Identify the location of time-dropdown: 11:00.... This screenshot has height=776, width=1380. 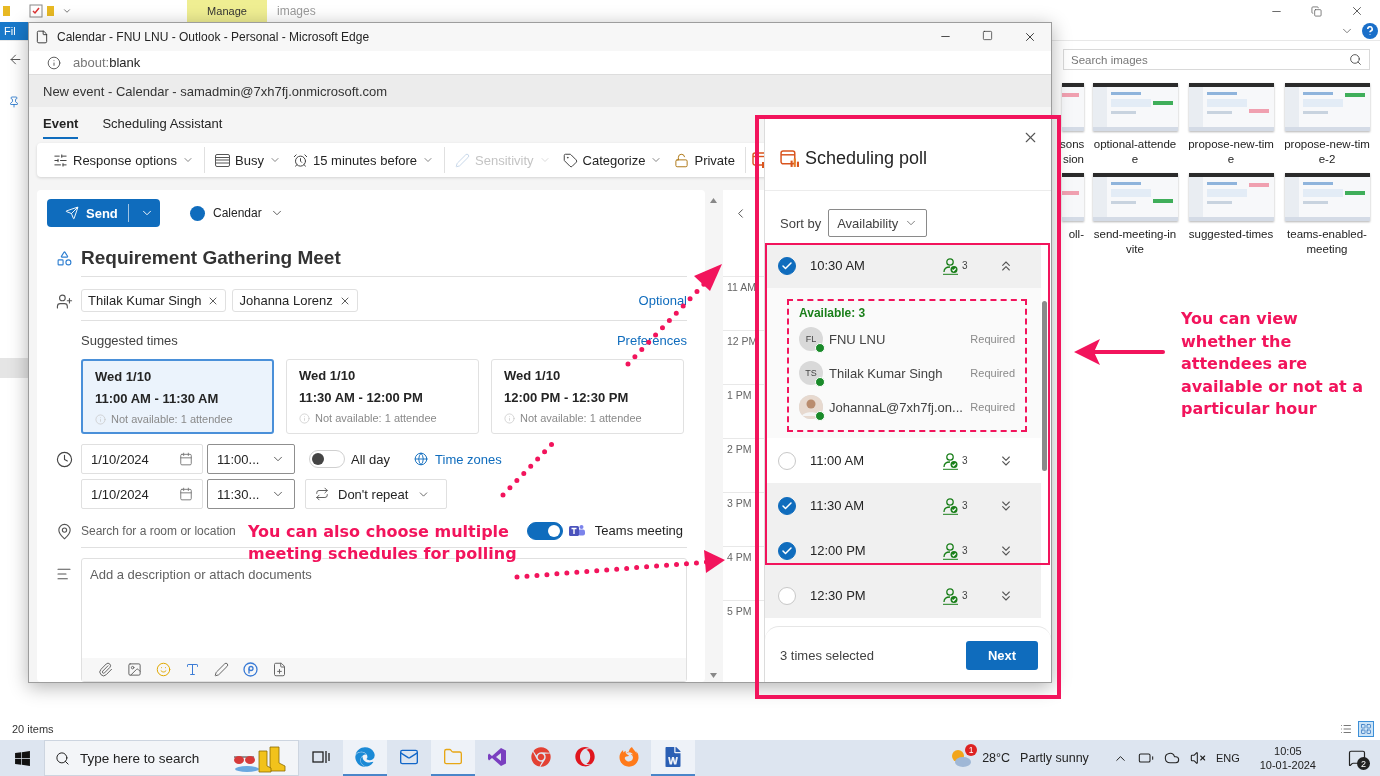
(251, 459).